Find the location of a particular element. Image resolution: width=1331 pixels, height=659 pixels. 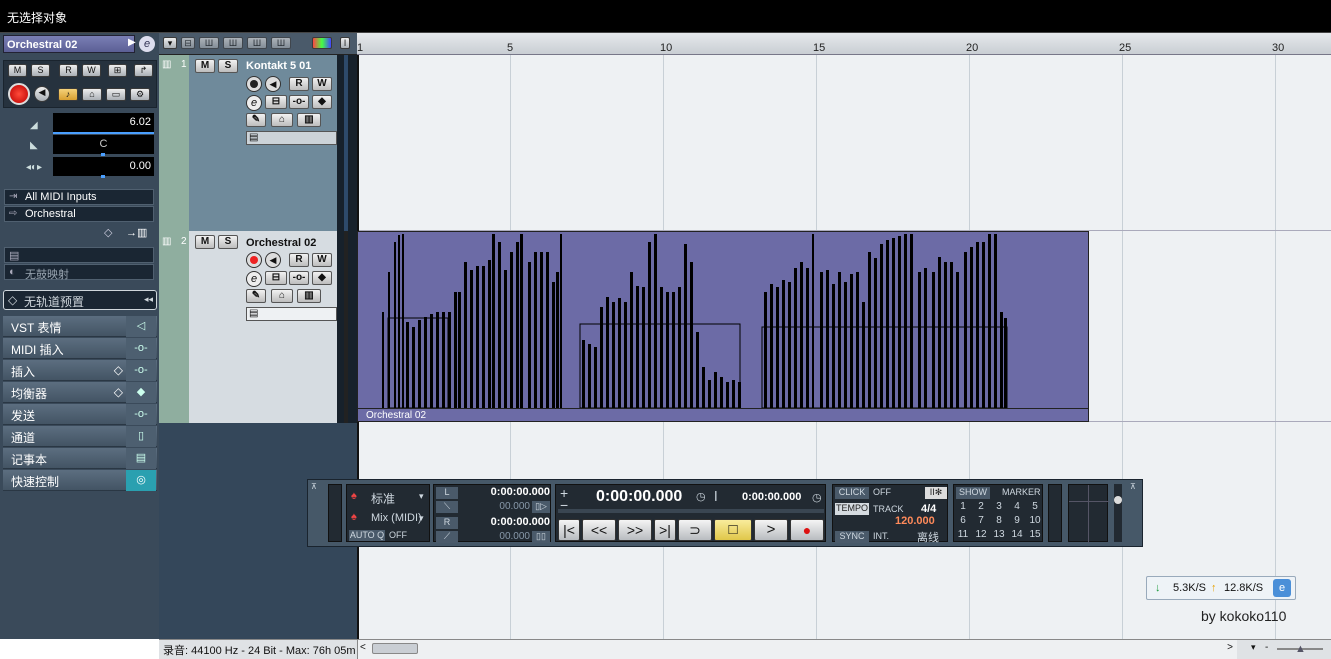

zoom-thumb-icon: ▲ is located at coordinates (1300, 649).